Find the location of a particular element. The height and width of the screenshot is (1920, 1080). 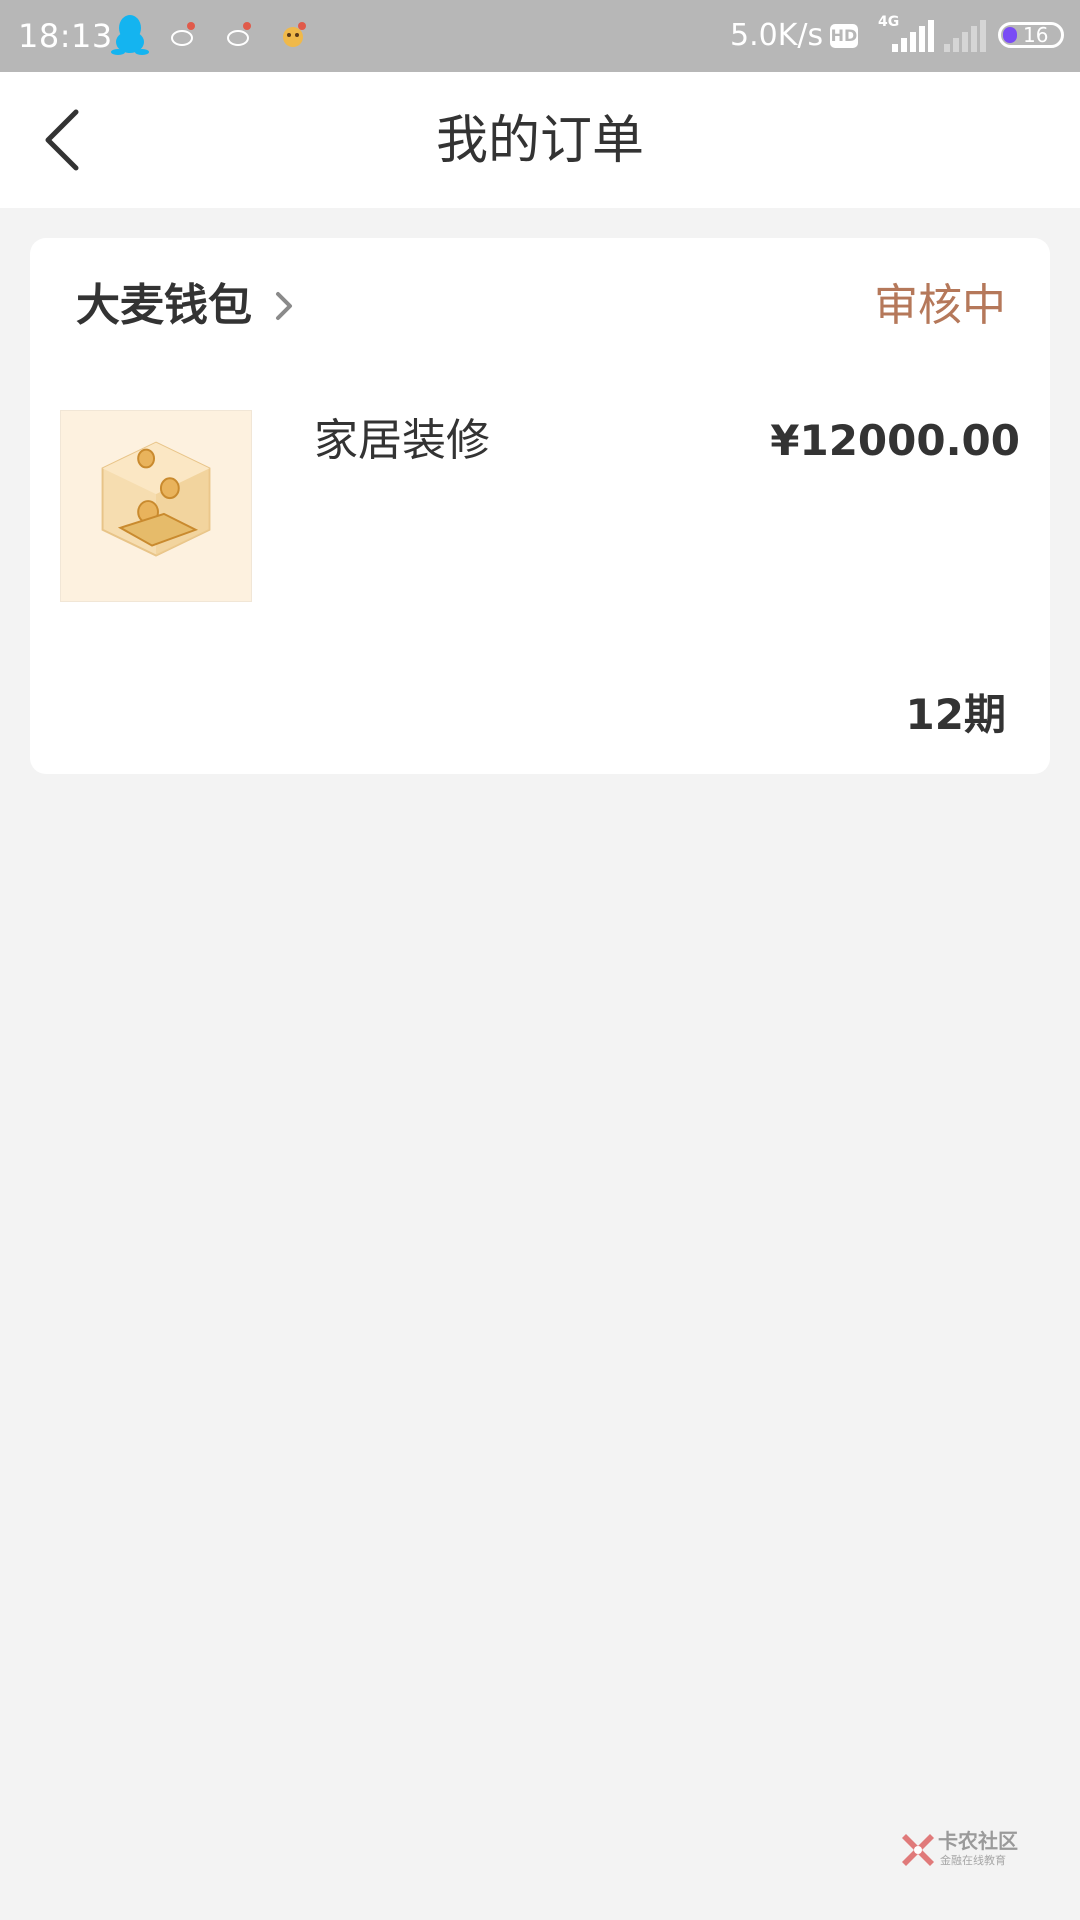

network-speed: 5.0K/s is located at coordinates (777, 35).